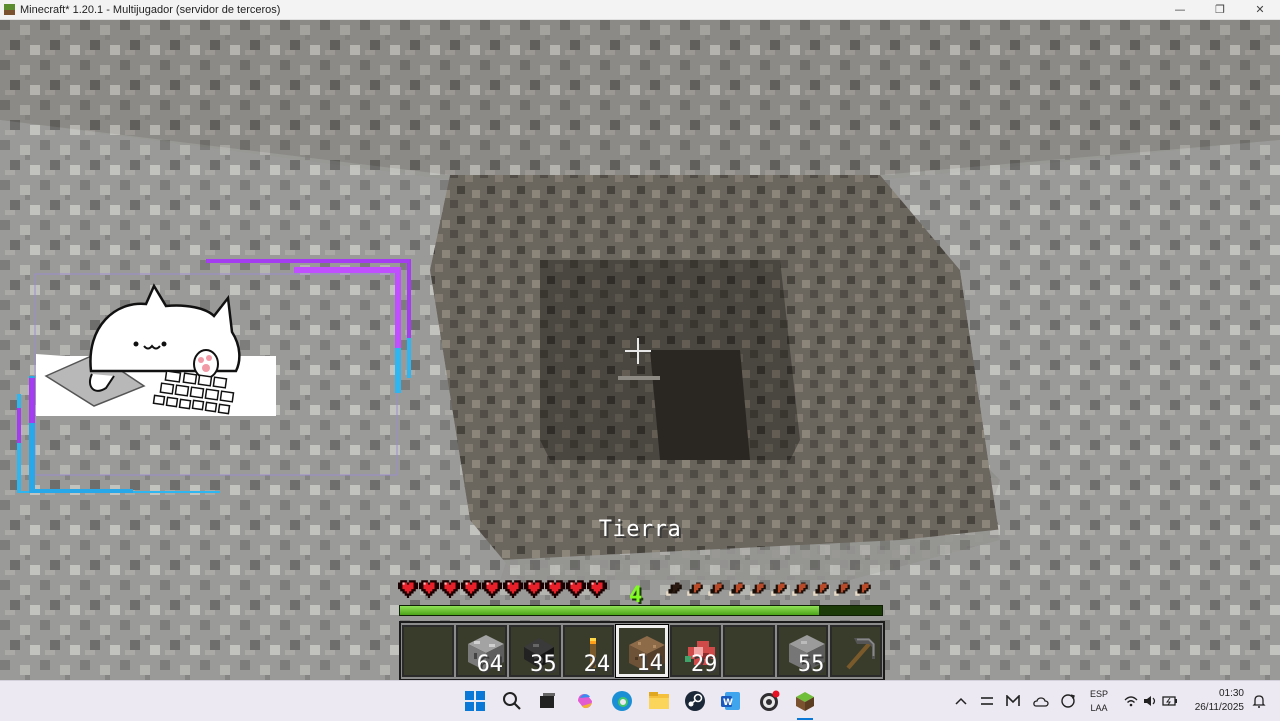  Describe the element at coordinates (695, 651) in the screenshot. I see `hotbar-slot: 29` at that location.